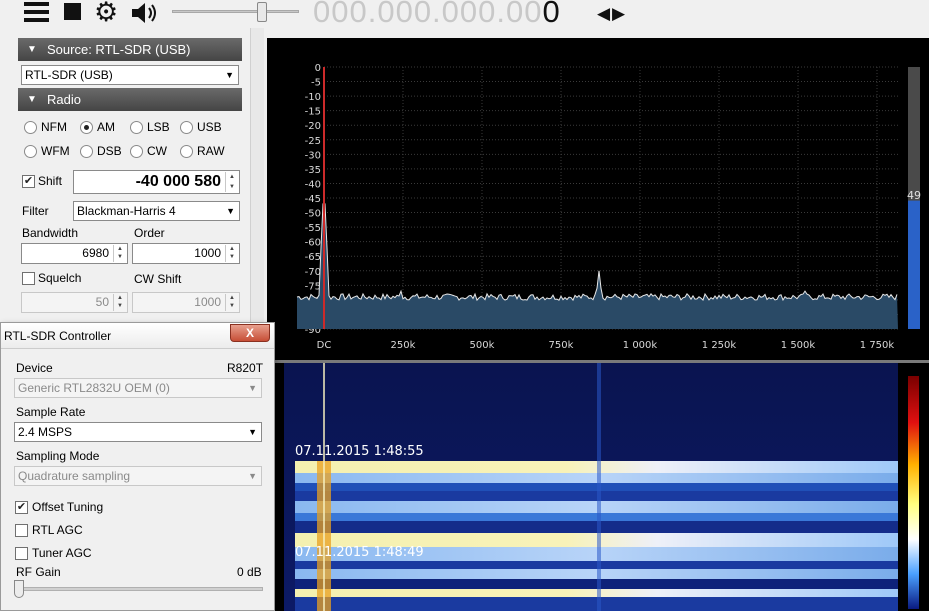 The width and height of the screenshot is (929, 611). I want to click on mode-radio-nfm, so click(30, 127).